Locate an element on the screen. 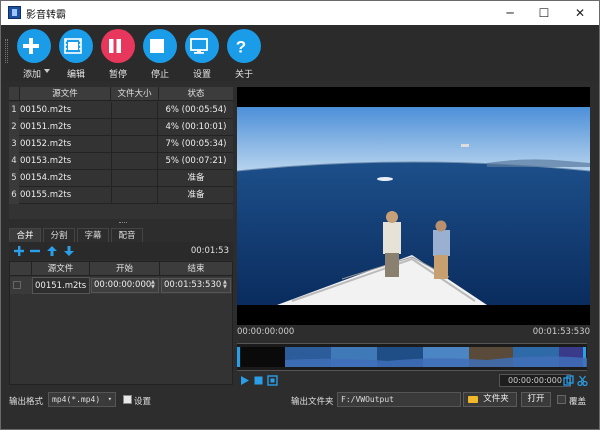 The width and height of the screenshot is (600, 430). move-up-icon is located at coordinates (52, 251).